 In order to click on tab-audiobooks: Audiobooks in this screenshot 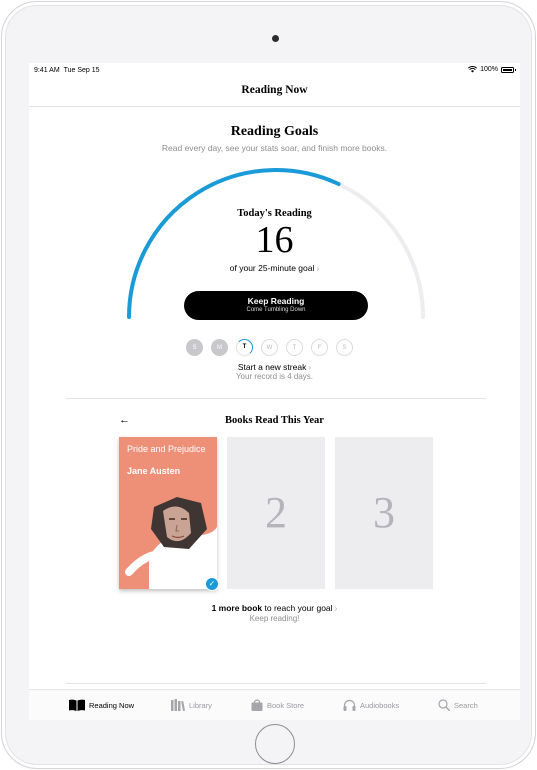, I will do `click(371, 705)`.